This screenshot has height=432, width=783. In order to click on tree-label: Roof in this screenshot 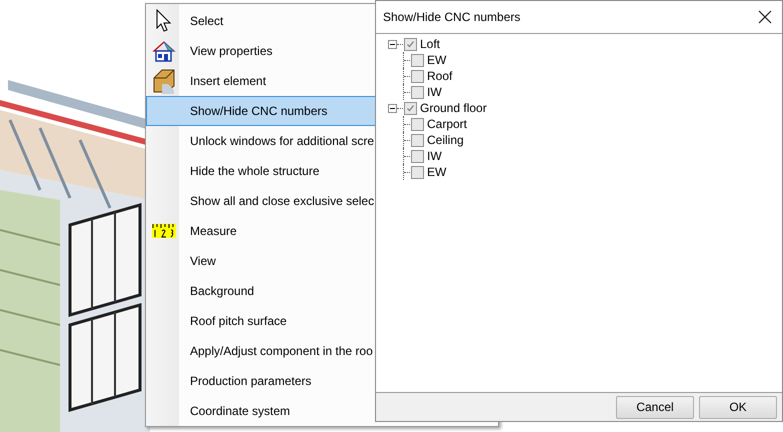, I will do `click(439, 76)`.